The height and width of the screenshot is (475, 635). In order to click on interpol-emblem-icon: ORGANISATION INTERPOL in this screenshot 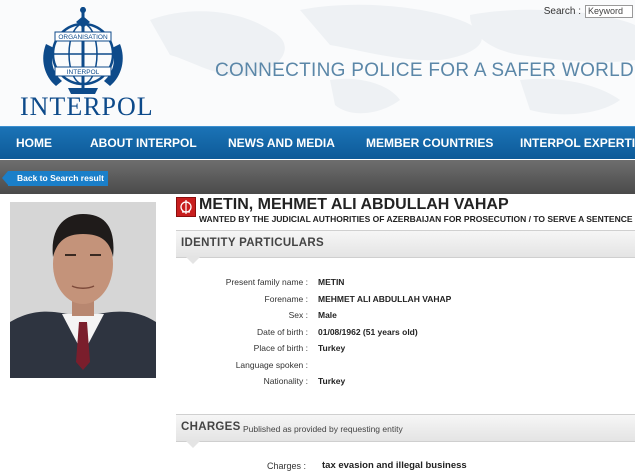, I will do `click(83, 50)`.